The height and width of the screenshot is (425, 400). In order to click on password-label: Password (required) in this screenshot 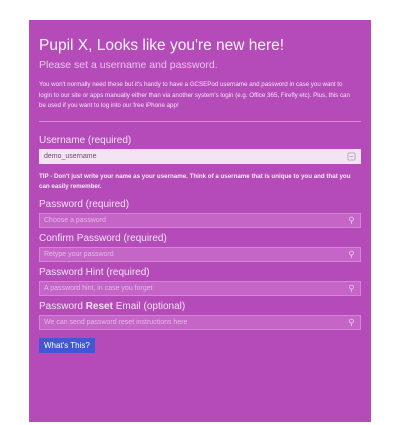, I will do `click(84, 204)`.